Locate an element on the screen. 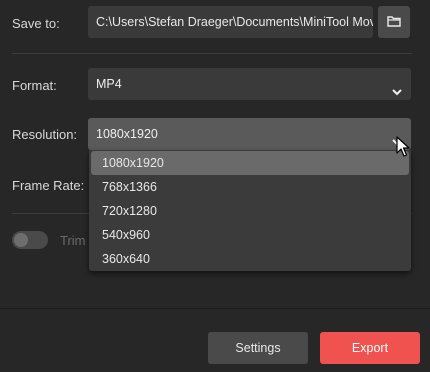 Image resolution: width=430 pixels, height=372 pixels. resolution-option: 768x1366 is located at coordinates (250, 187).